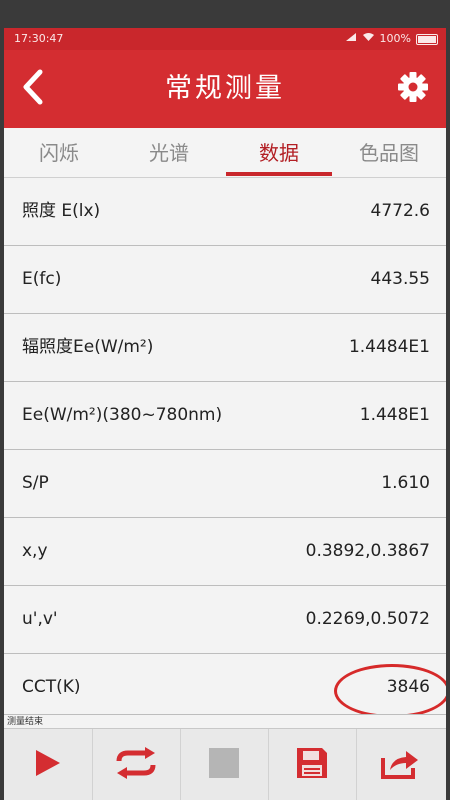  What do you see at coordinates (42, 279) in the screenshot?
I see `row-label: E(fc)` at bounding box center [42, 279].